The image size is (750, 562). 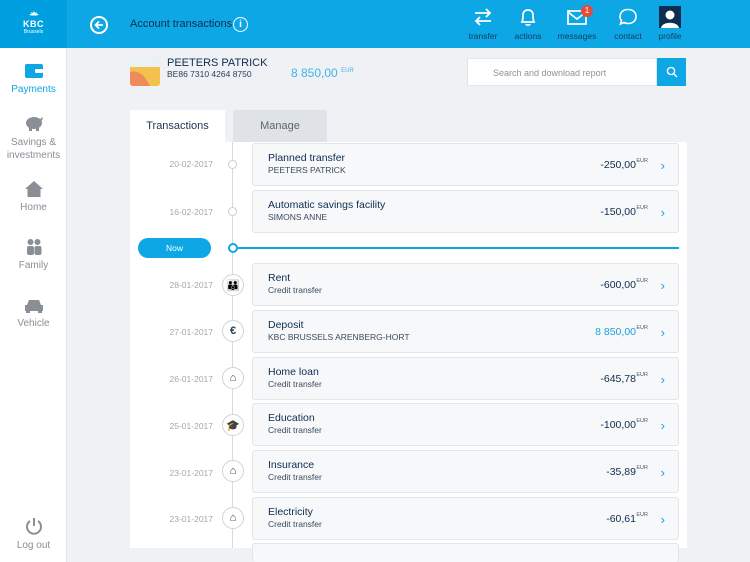 What do you see at coordinates (339, 337) in the screenshot?
I see `transaction-subtitle: KBC BRUSSELS ARENBERG-HORT` at bounding box center [339, 337].